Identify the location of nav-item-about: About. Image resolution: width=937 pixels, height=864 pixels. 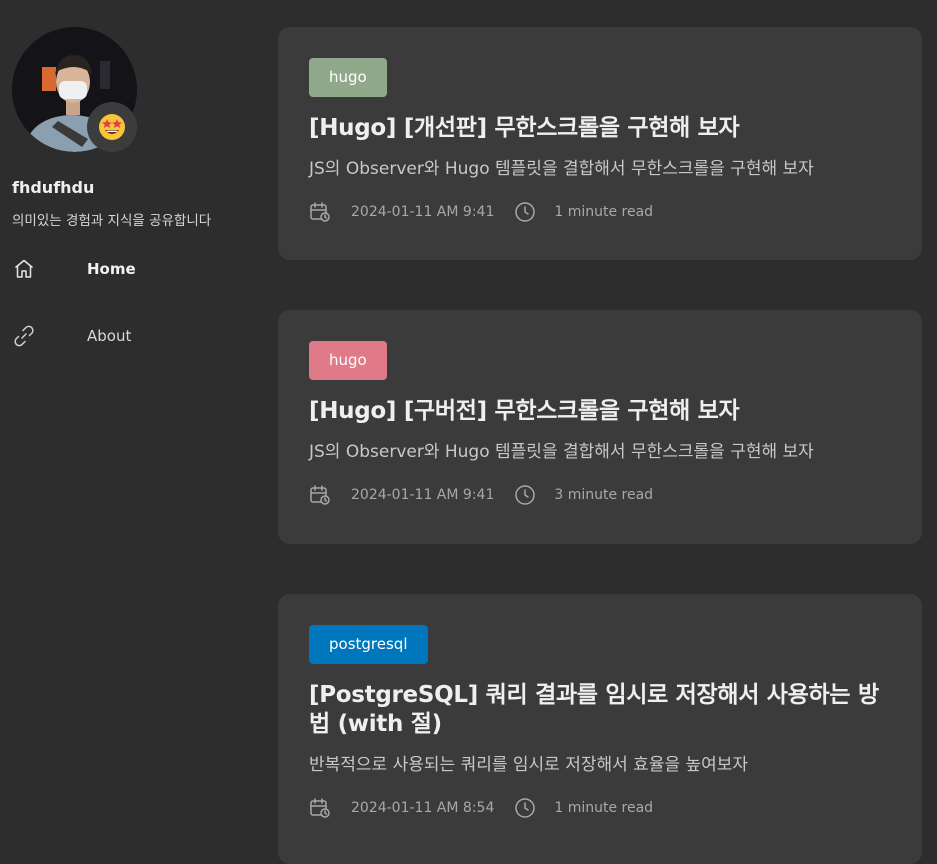
(71, 336).